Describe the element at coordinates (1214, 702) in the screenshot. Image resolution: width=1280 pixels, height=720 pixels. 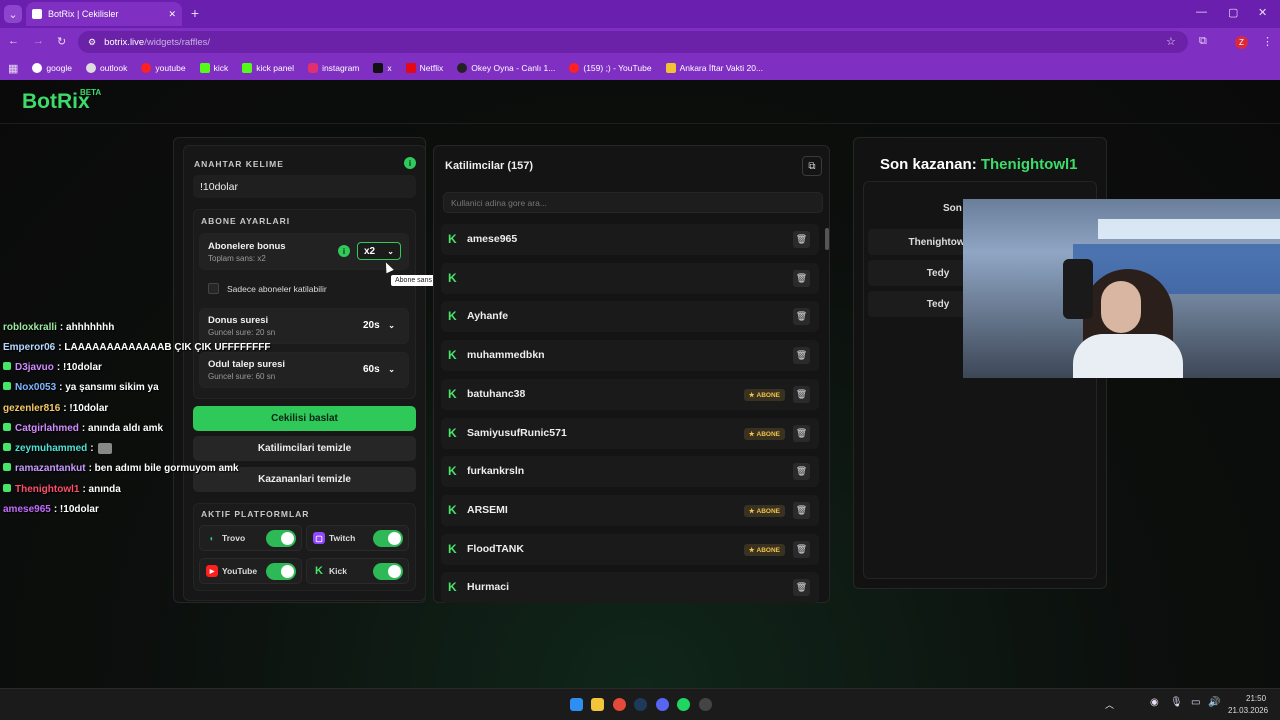
I see `volume-icon: 🔊` at that location.